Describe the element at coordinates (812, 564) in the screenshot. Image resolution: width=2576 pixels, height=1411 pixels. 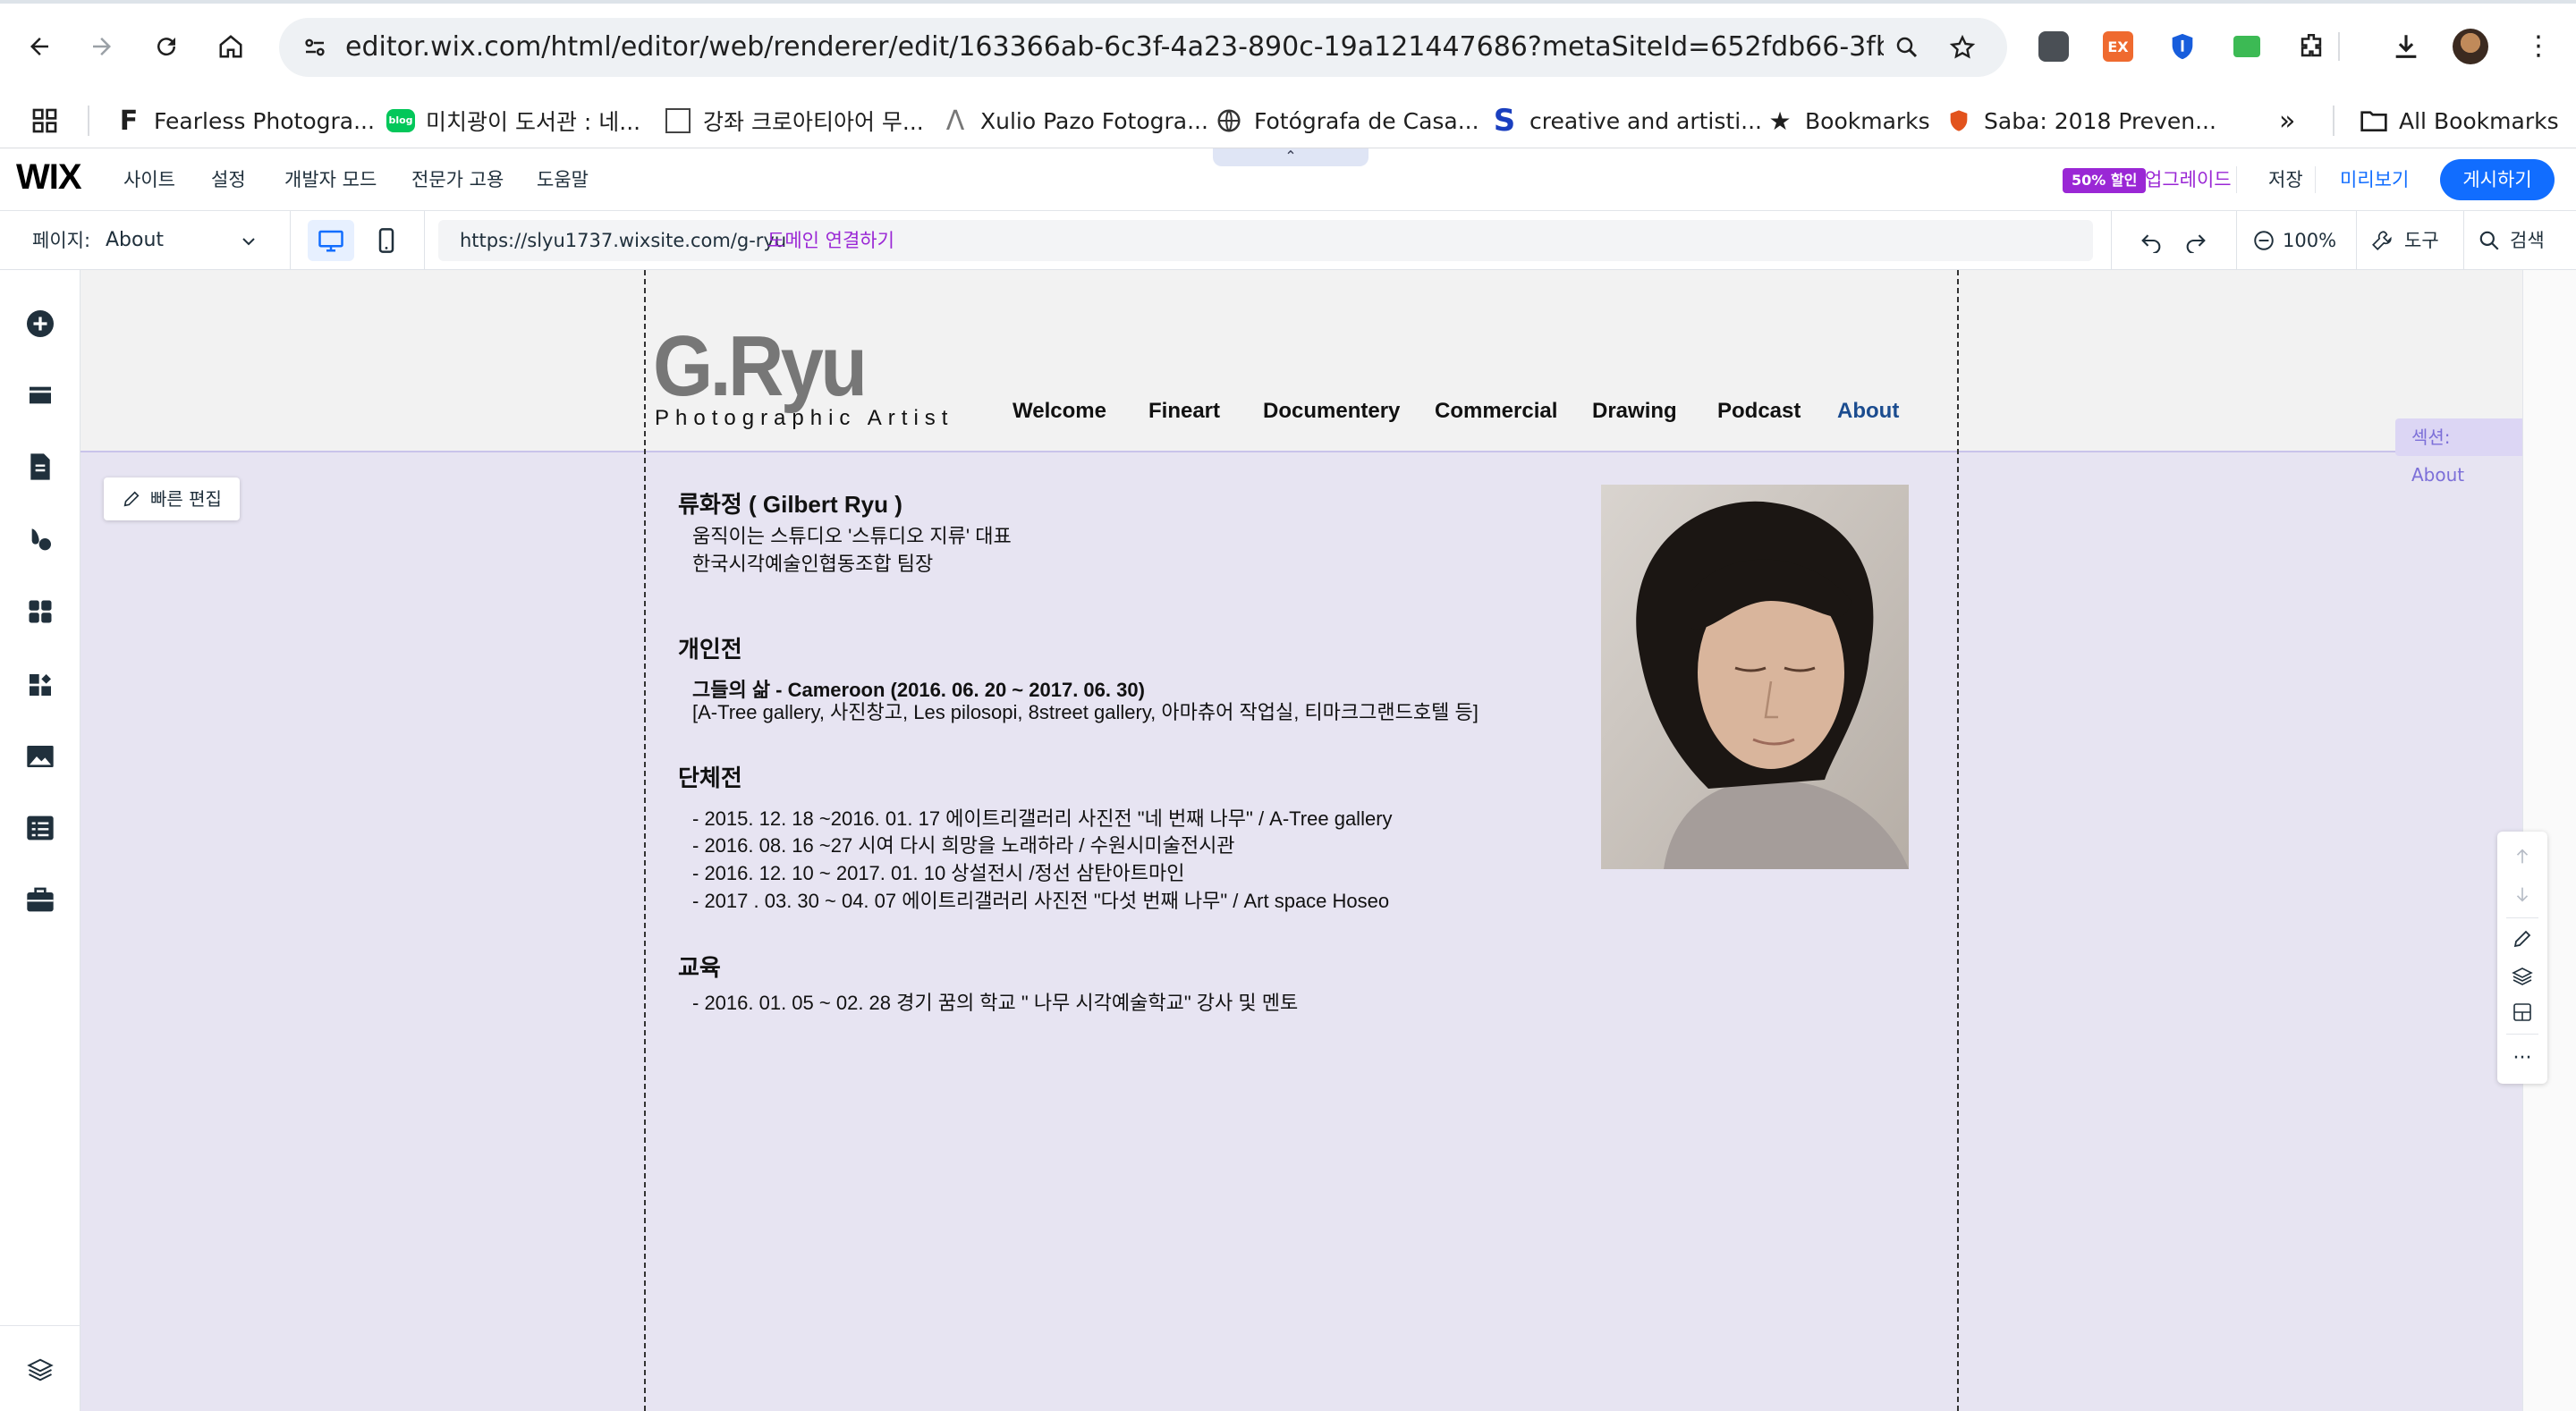
I see `bio-line: 한국시각예술인협동조합 팀장` at that location.